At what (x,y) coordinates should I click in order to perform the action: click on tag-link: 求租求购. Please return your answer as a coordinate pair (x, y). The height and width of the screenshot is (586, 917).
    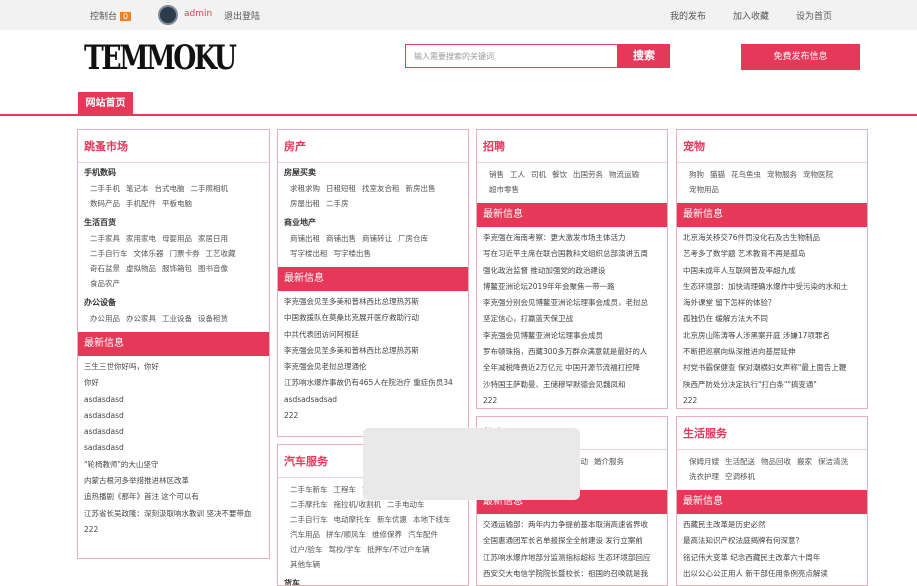
    Looking at the image, I should click on (305, 188).